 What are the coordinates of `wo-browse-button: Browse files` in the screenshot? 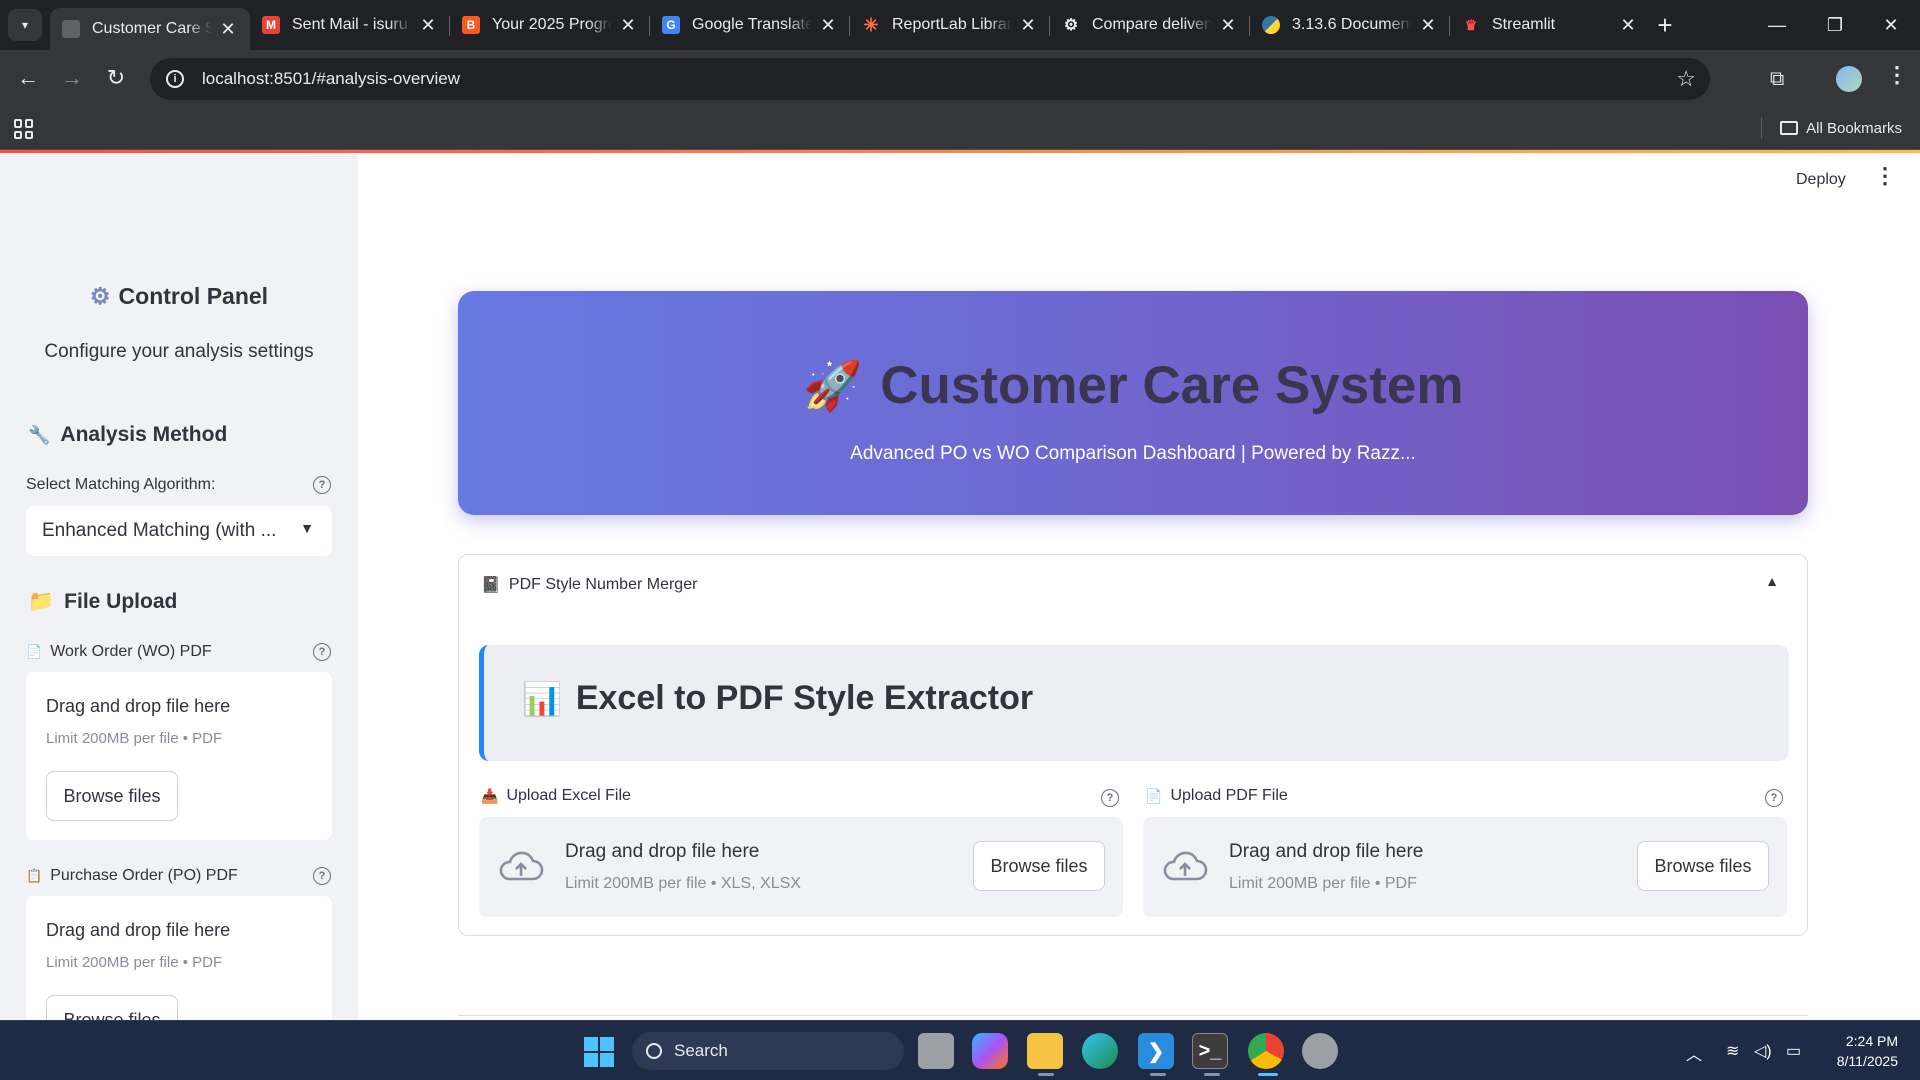 It's located at (112, 796).